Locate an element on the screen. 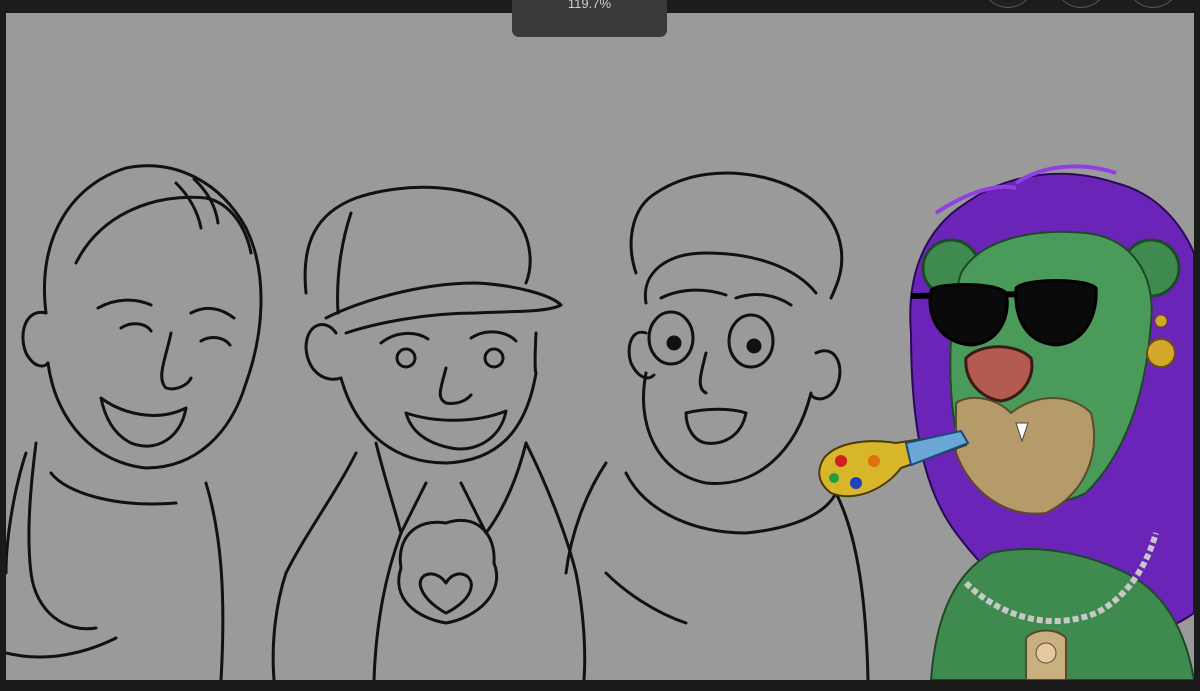 The height and width of the screenshot is (691, 1200). right-frame is located at coordinates (1197, 346).